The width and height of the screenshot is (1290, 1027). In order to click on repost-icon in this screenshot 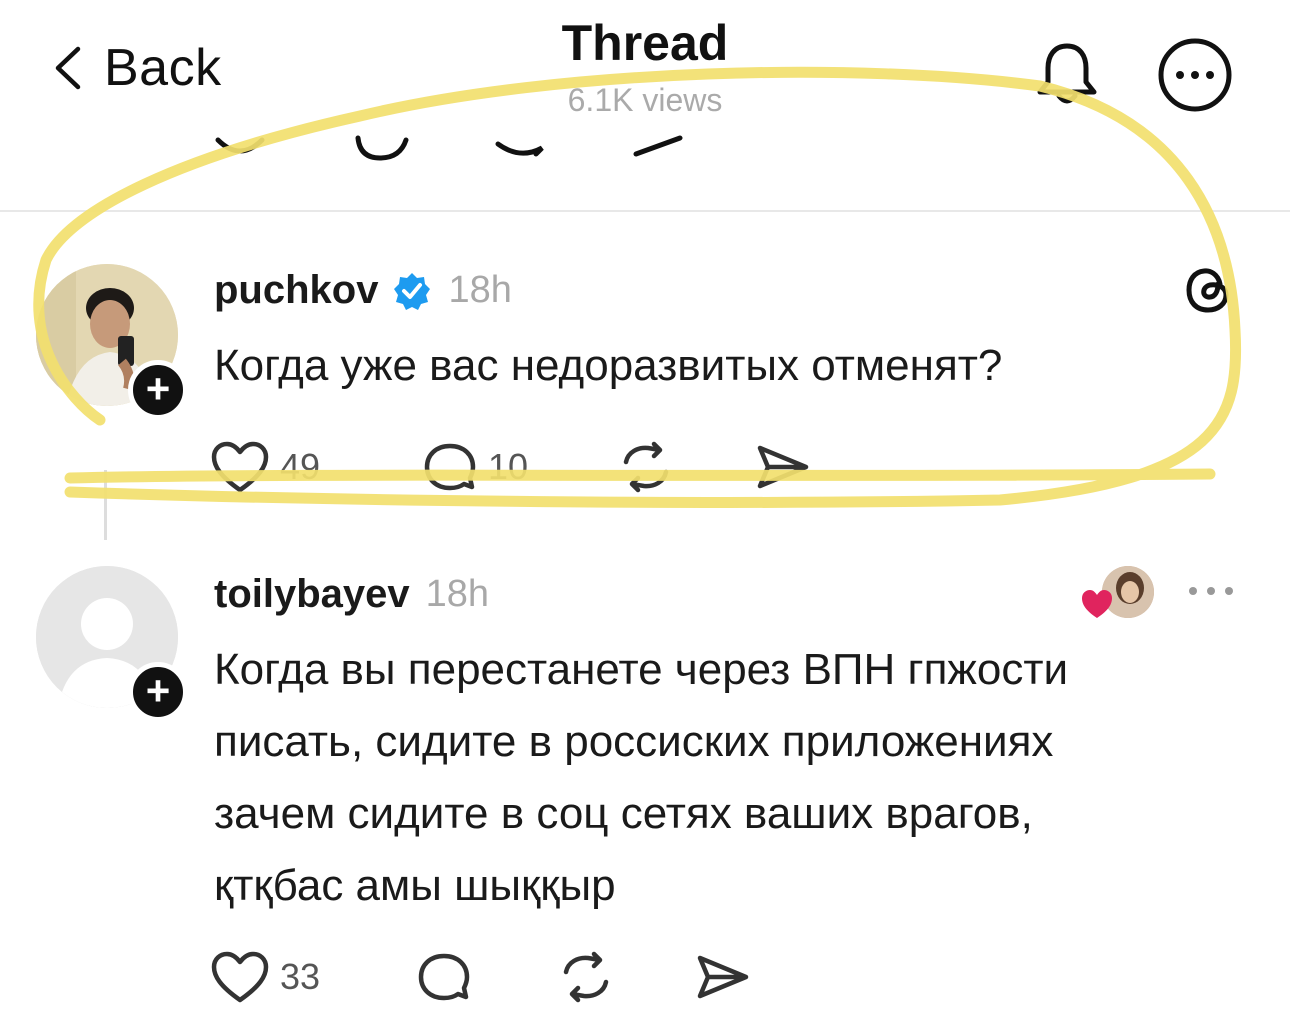, I will do `click(586, 977)`.